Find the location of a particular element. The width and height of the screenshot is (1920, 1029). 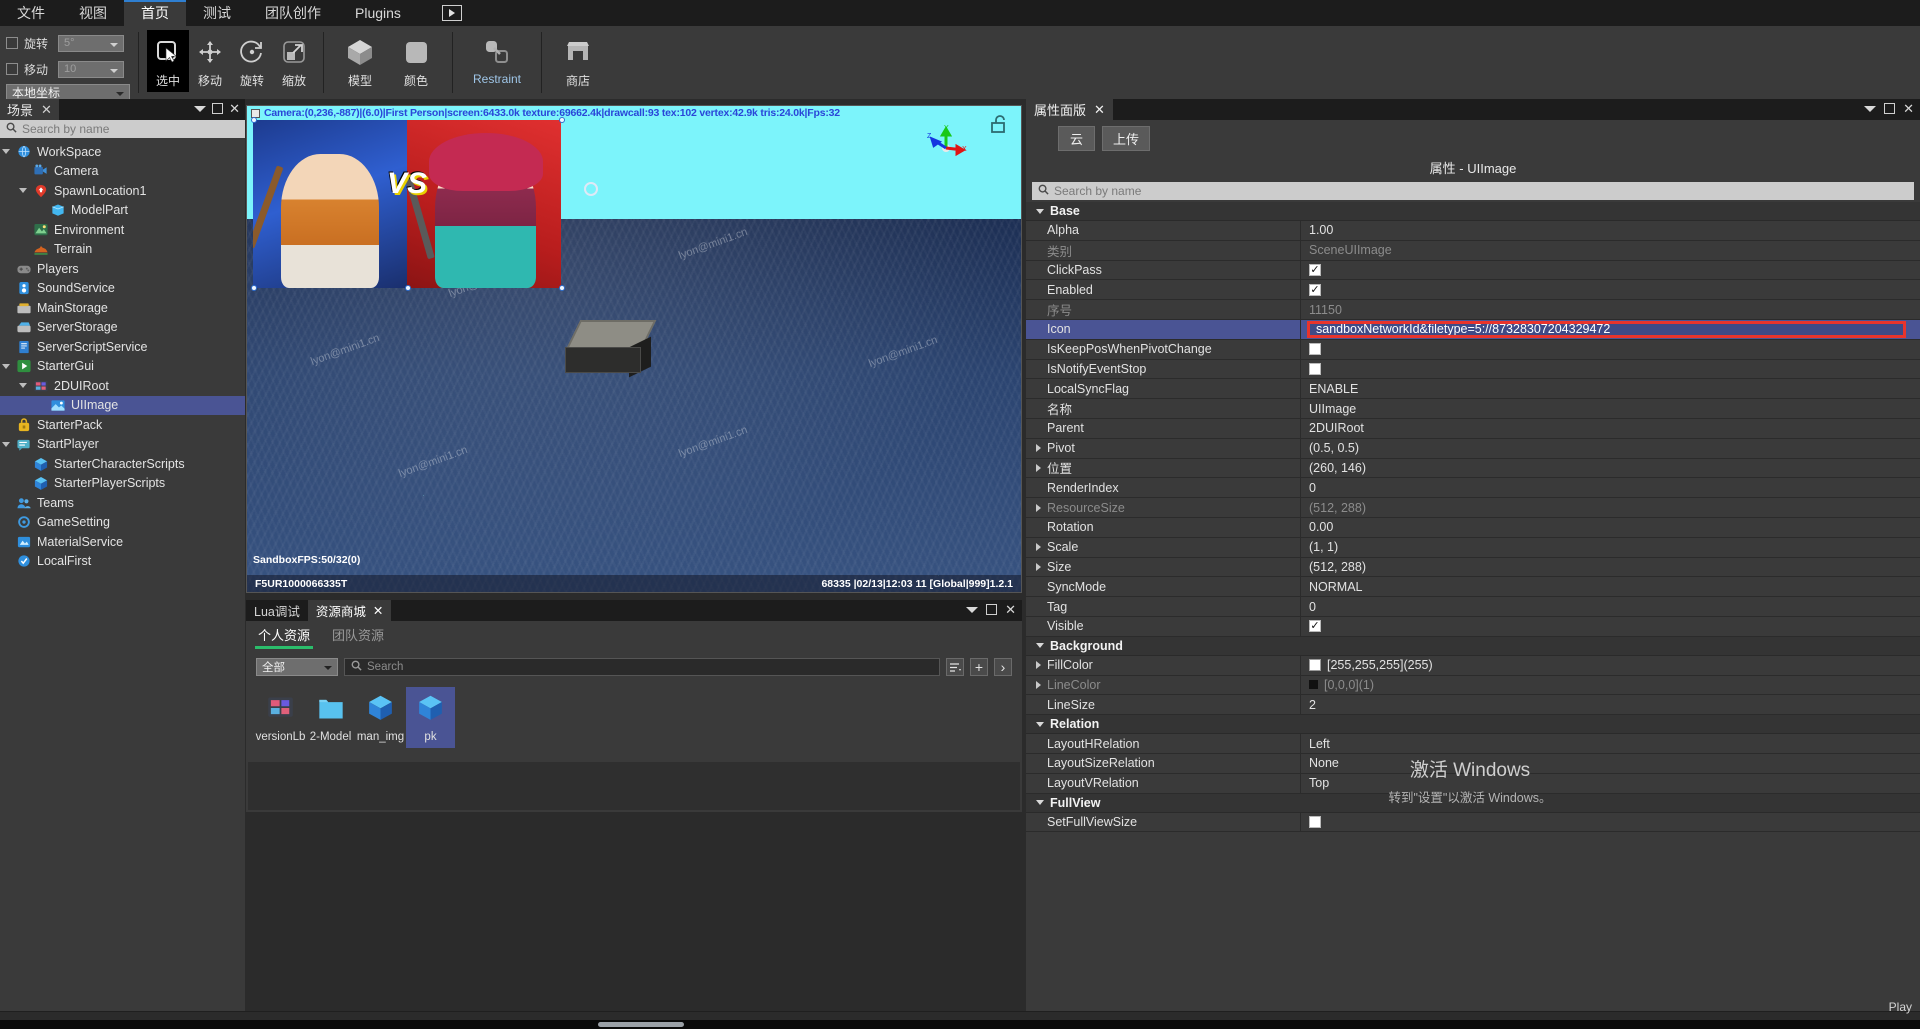

tree-item-players: Players is located at coordinates (122, 269).